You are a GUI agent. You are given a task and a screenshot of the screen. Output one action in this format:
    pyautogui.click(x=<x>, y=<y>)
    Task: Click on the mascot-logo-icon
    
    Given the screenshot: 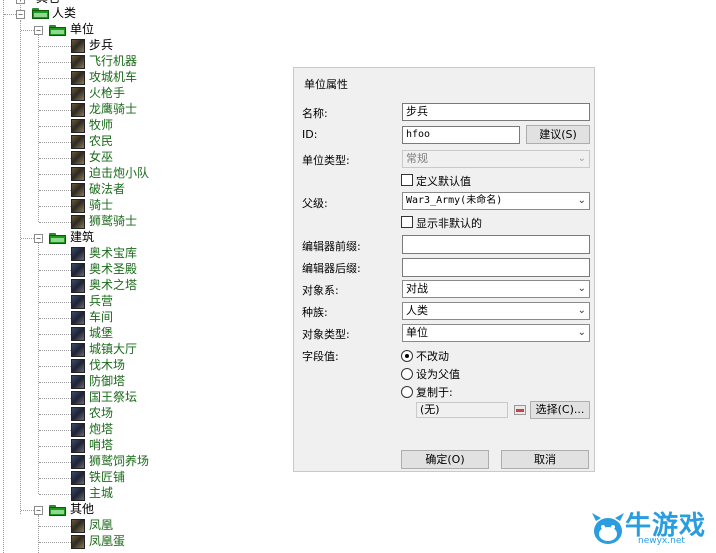 What is the action you would take?
    pyautogui.click(x=608, y=528)
    